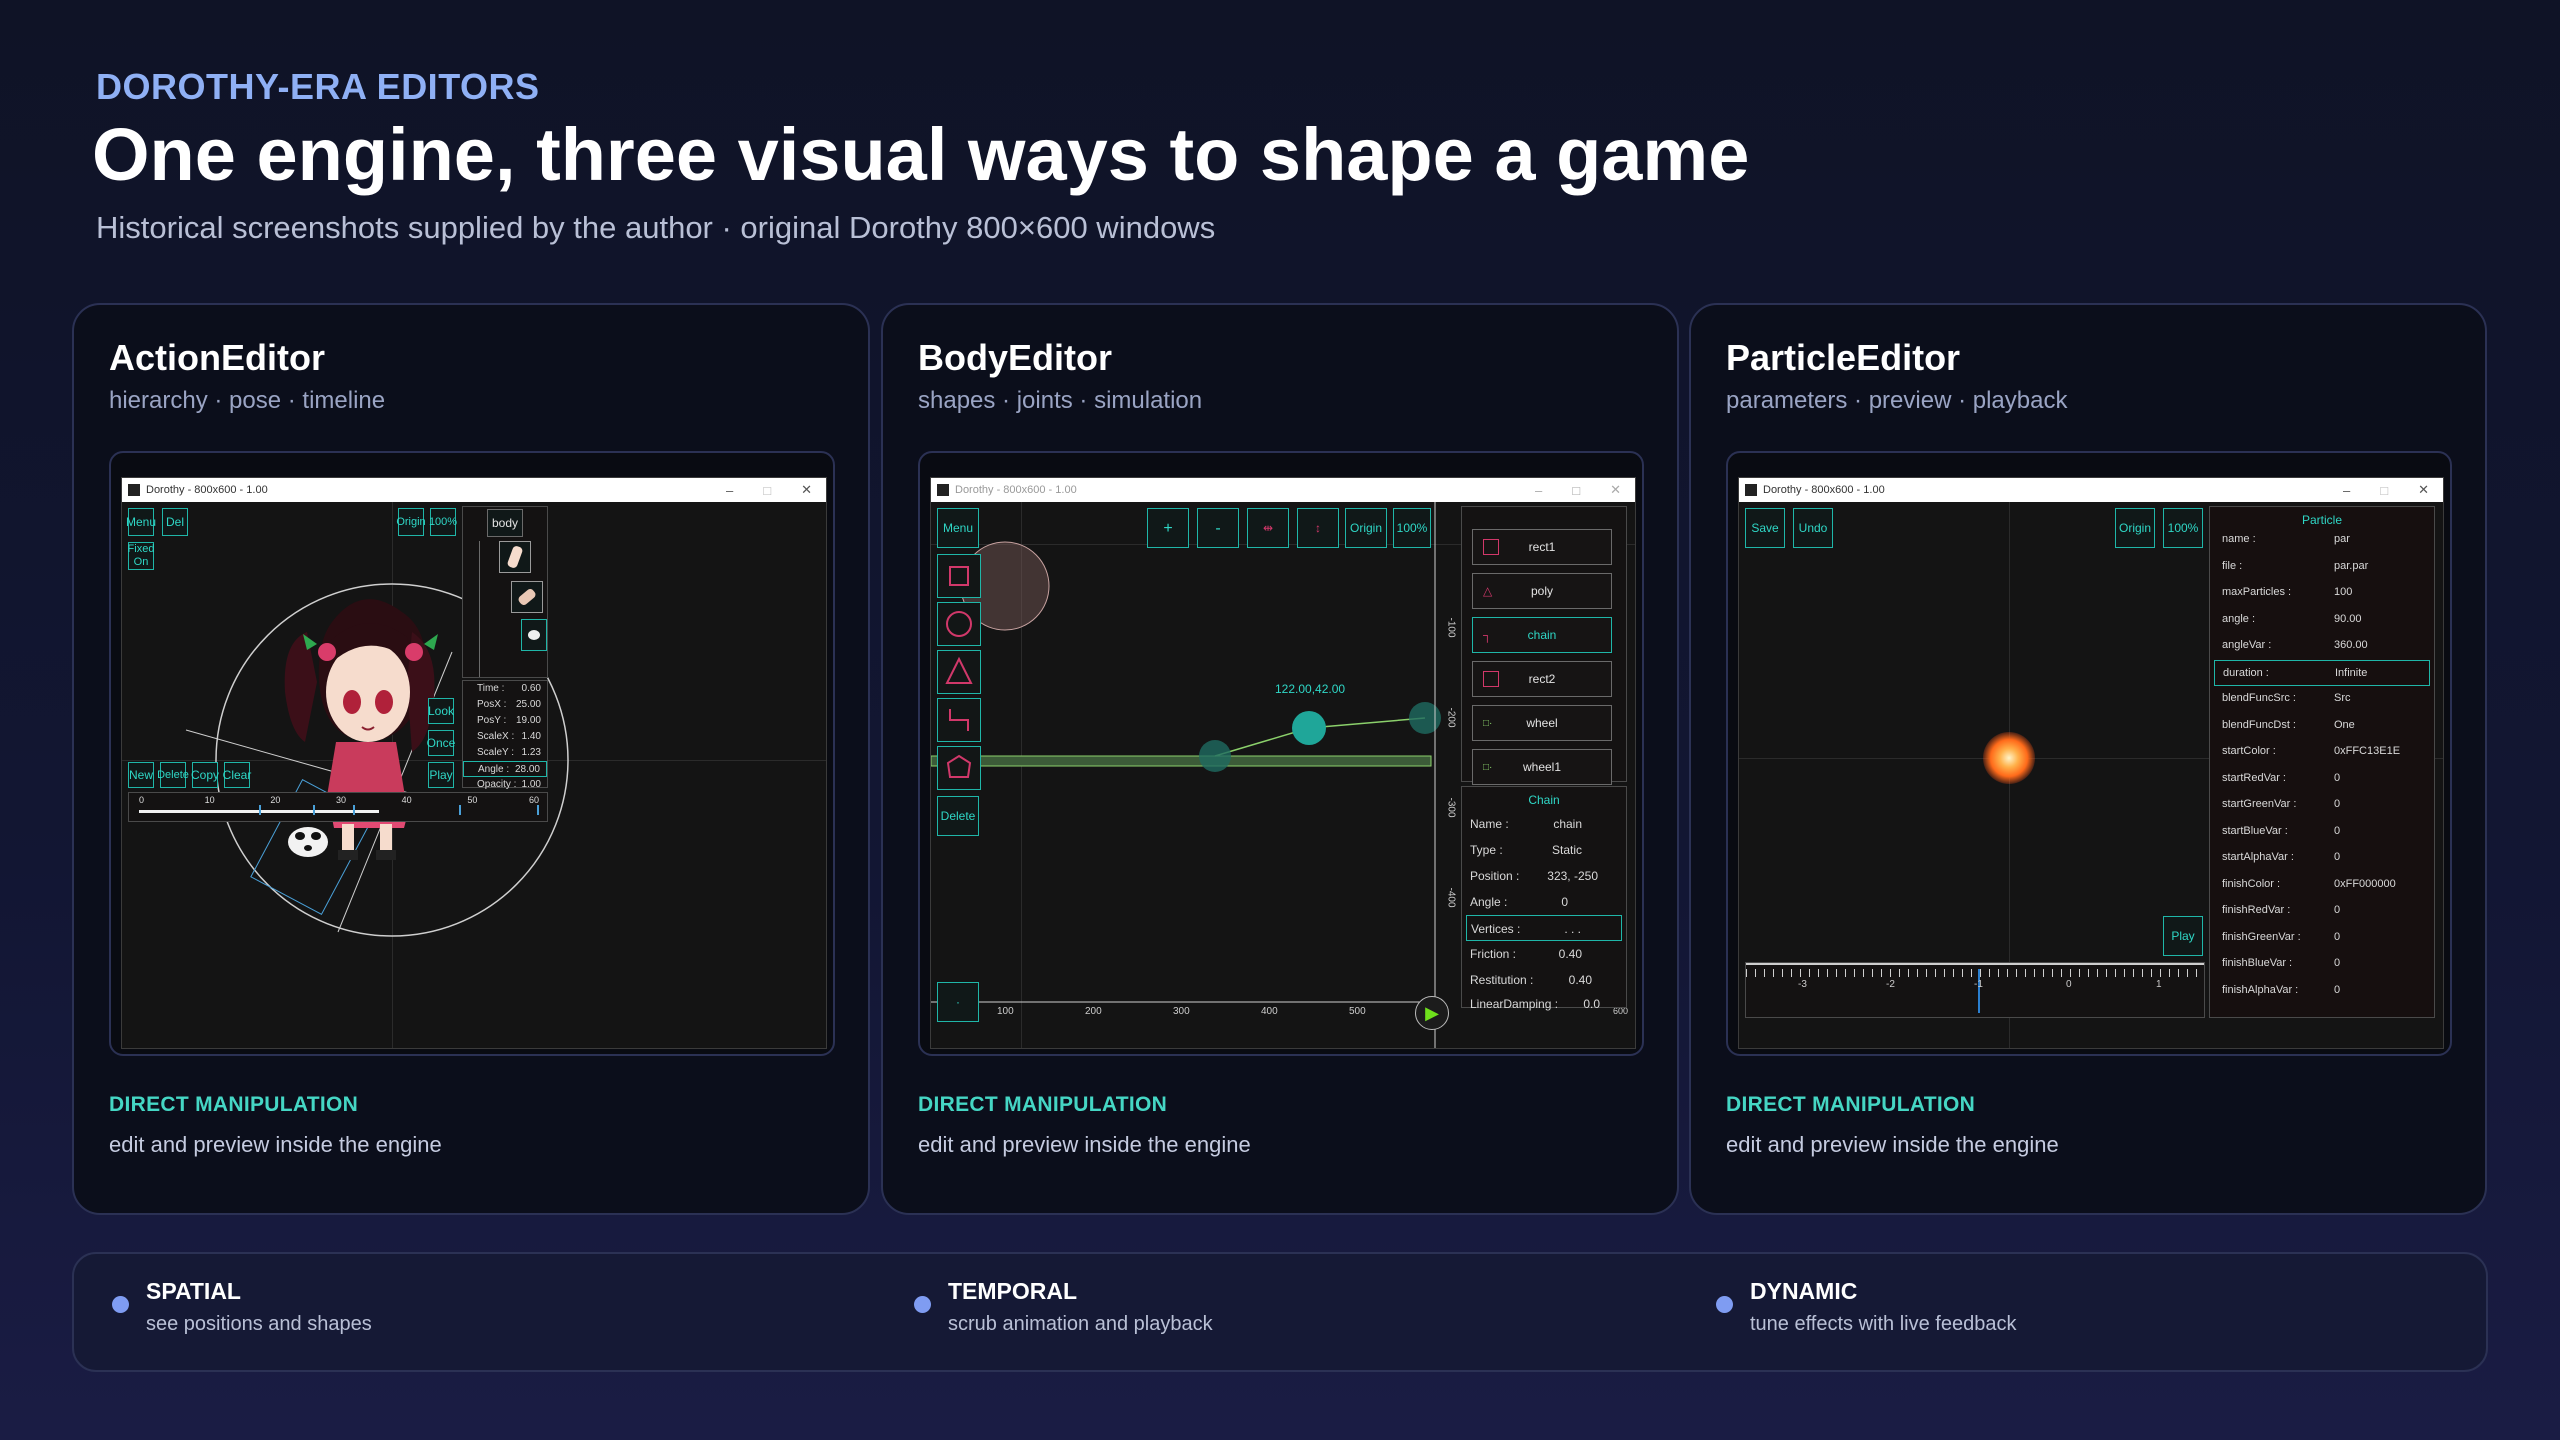 The image size is (2560, 1440). Describe the element at coordinates (1542, 591) in the screenshot. I see `shape-item-poly: △ poly` at that location.